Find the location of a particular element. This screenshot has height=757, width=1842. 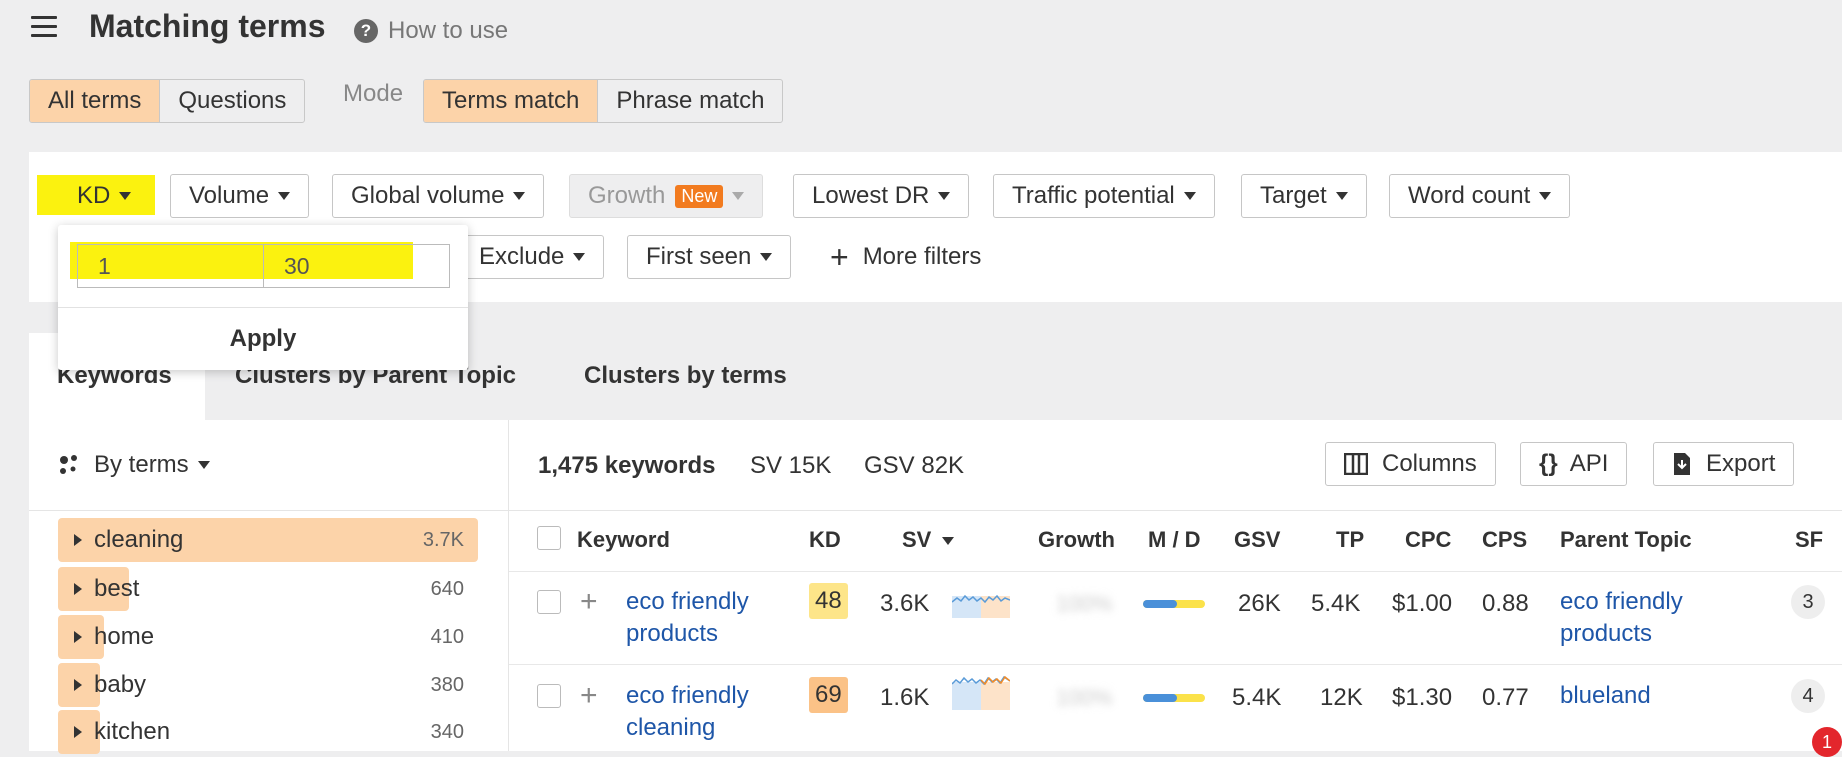

term-count: 3.7K is located at coordinates (443, 539).